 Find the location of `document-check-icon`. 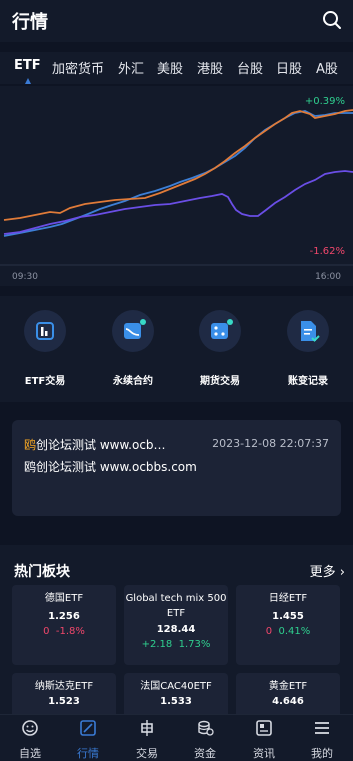

document-check-icon is located at coordinates (310, 331).